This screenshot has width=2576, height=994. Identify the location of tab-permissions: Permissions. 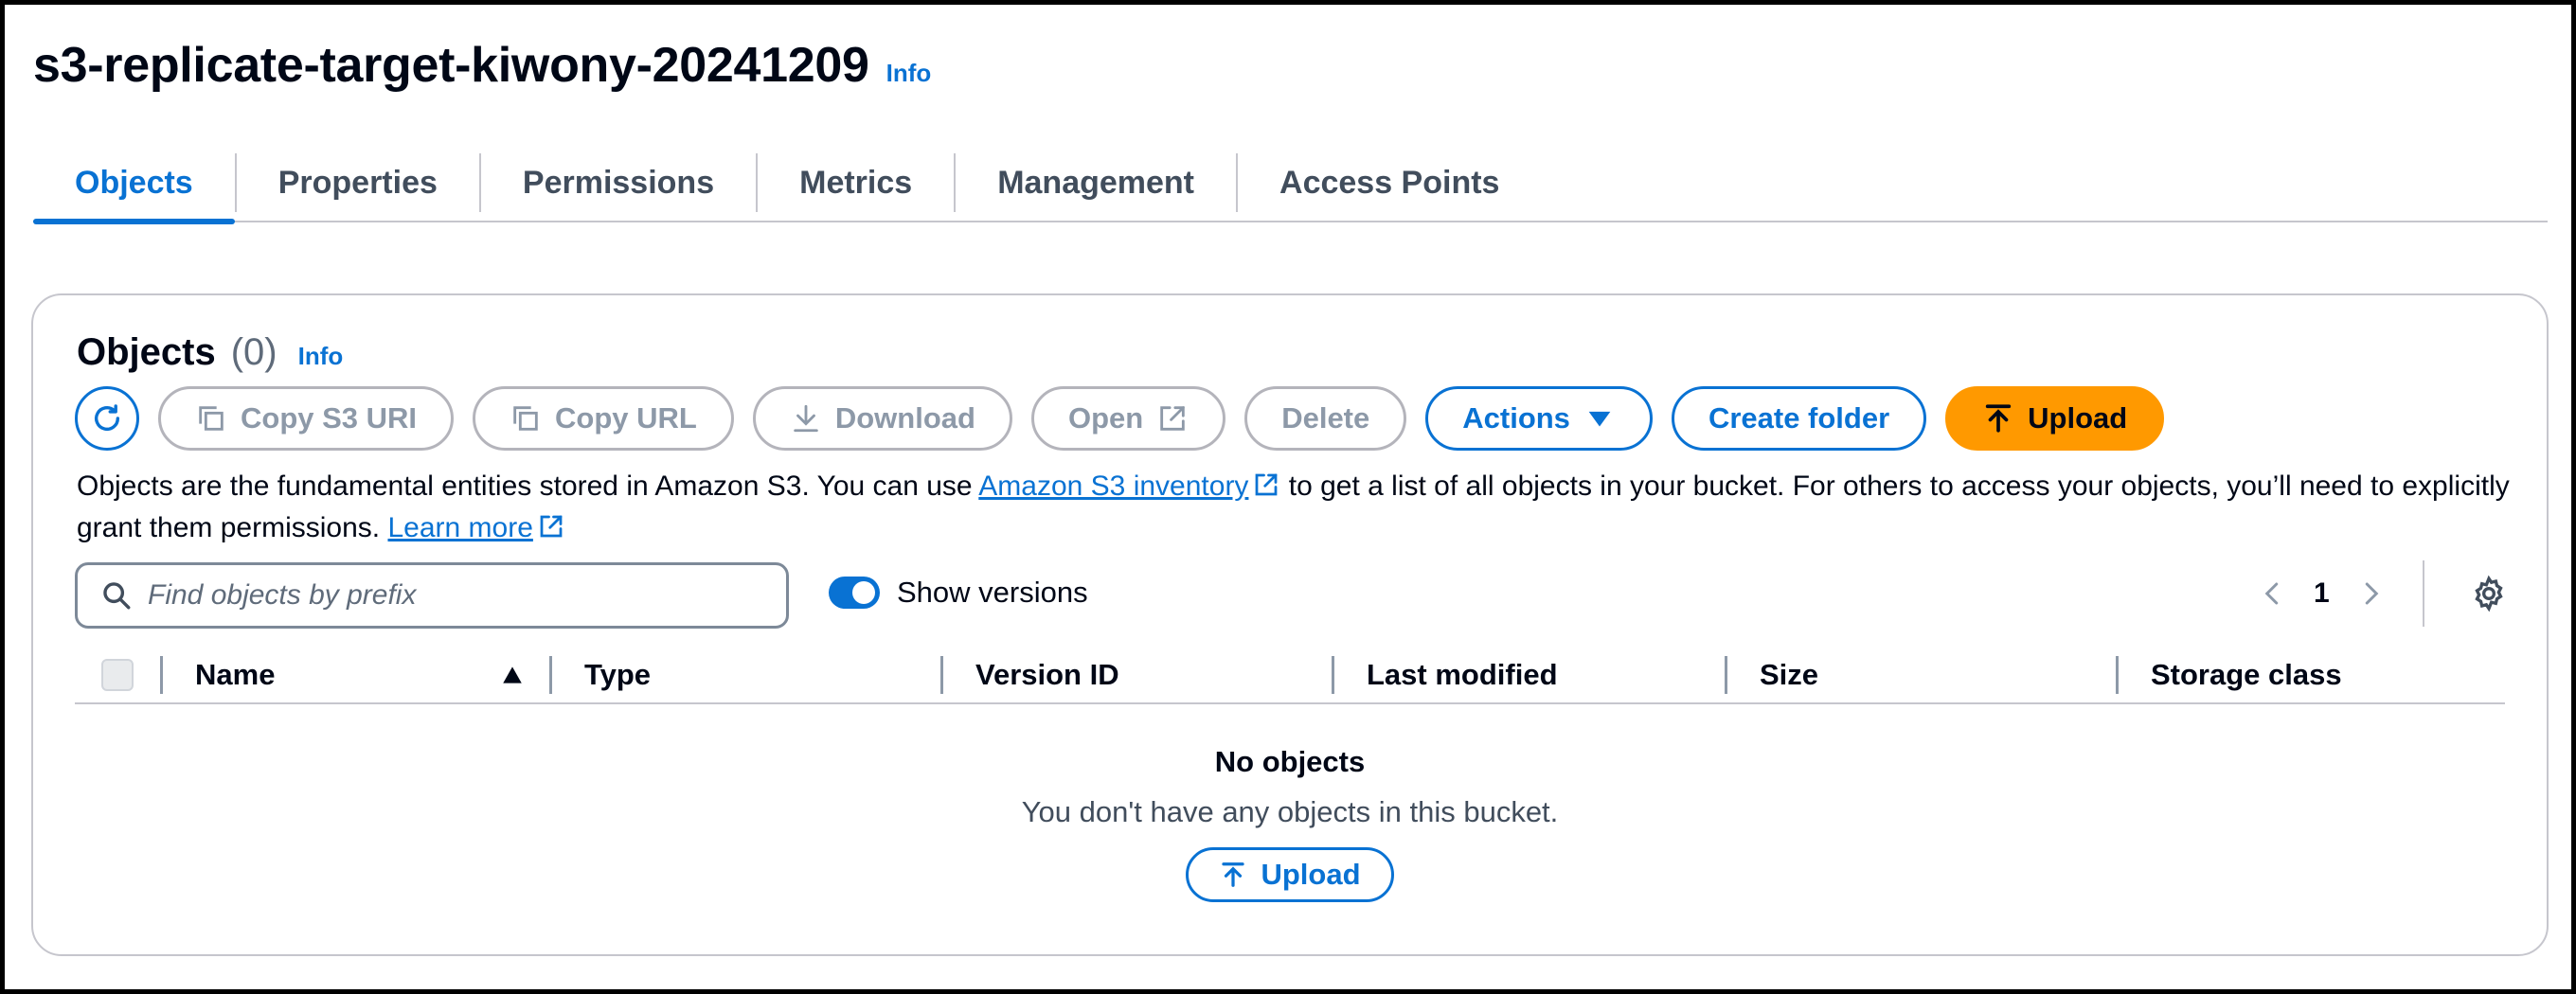
(618, 183).